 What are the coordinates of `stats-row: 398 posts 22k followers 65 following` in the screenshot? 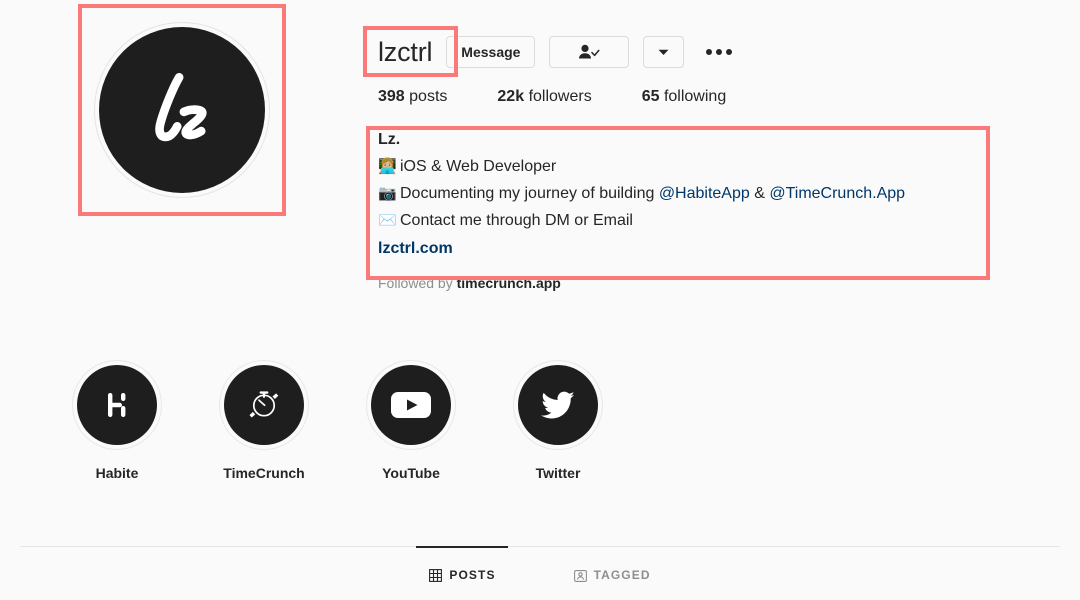 It's located at (723, 92).